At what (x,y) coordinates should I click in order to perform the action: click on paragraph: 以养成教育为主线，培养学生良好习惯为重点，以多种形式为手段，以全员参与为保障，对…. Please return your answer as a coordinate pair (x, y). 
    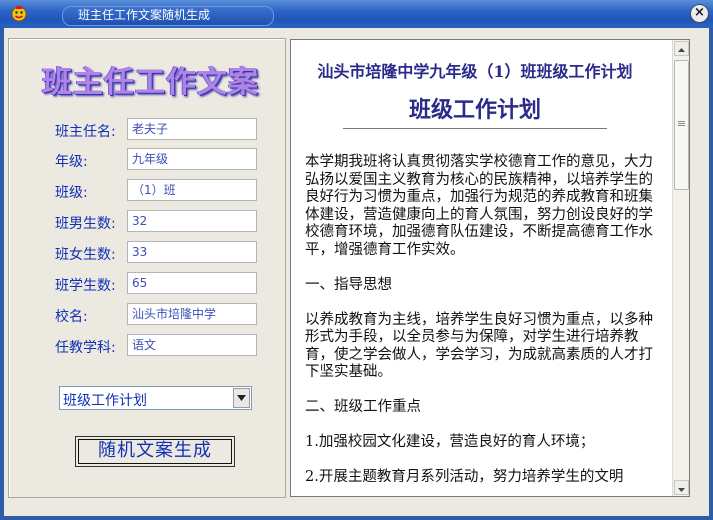
    Looking at the image, I should click on (479, 346).